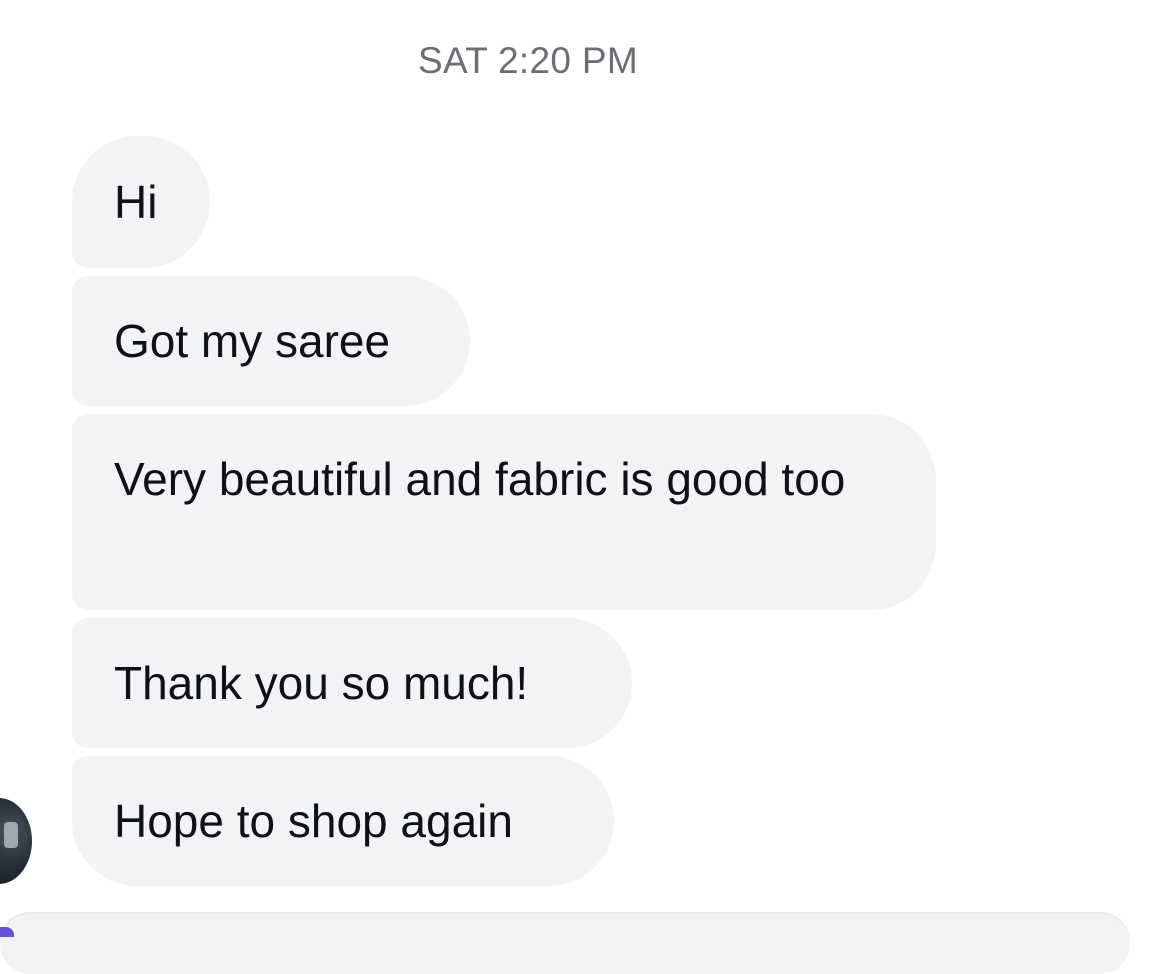  What do you see at coordinates (252, 341) in the screenshot?
I see `message-text: Got my saree` at bounding box center [252, 341].